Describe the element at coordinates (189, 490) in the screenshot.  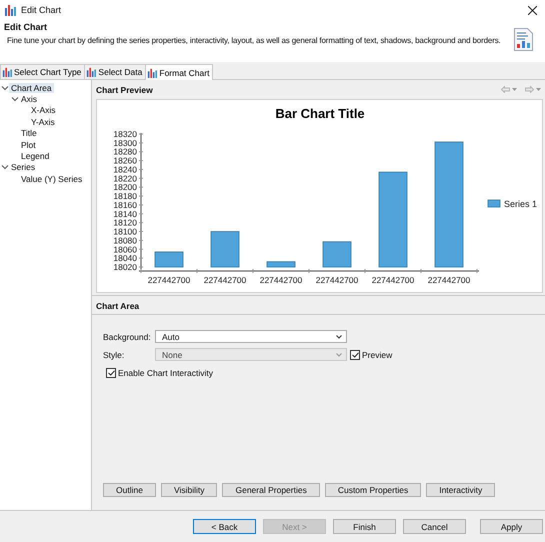
I see `tab-button: Visibility` at that location.